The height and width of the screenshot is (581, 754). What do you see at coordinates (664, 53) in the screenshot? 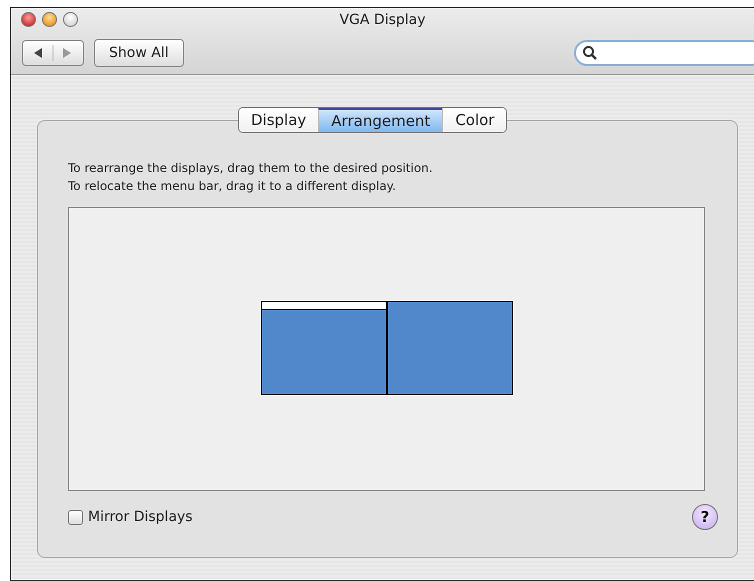
I see `search-field` at bounding box center [664, 53].